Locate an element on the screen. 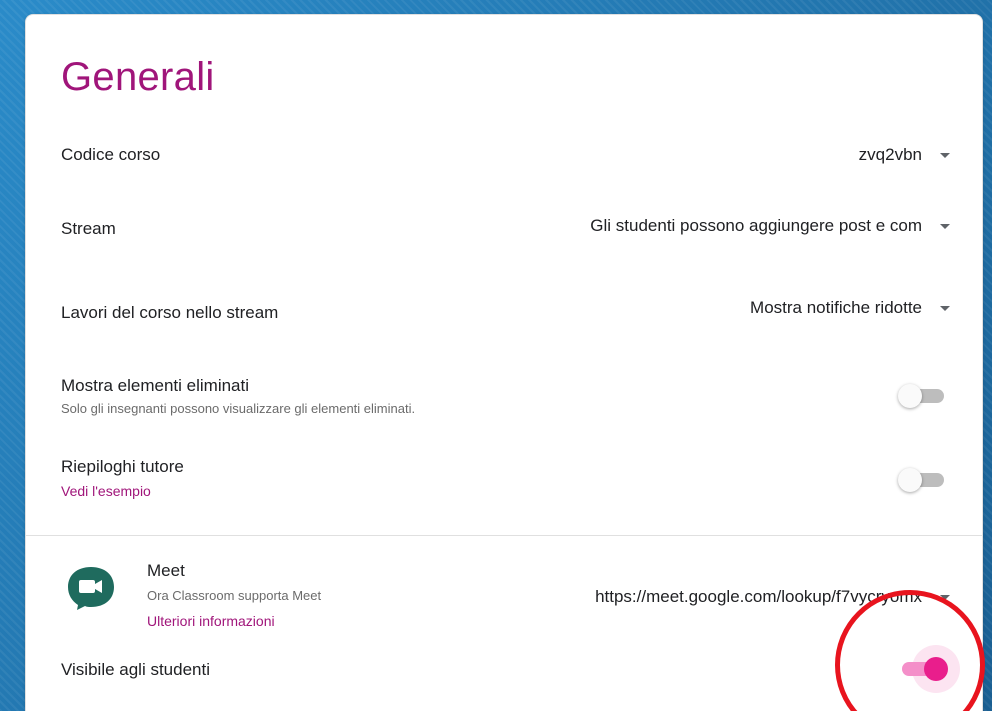 The width and height of the screenshot is (992, 711). guardian-summaries-example-link: Vedi l'esempio is located at coordinates (106, 491).